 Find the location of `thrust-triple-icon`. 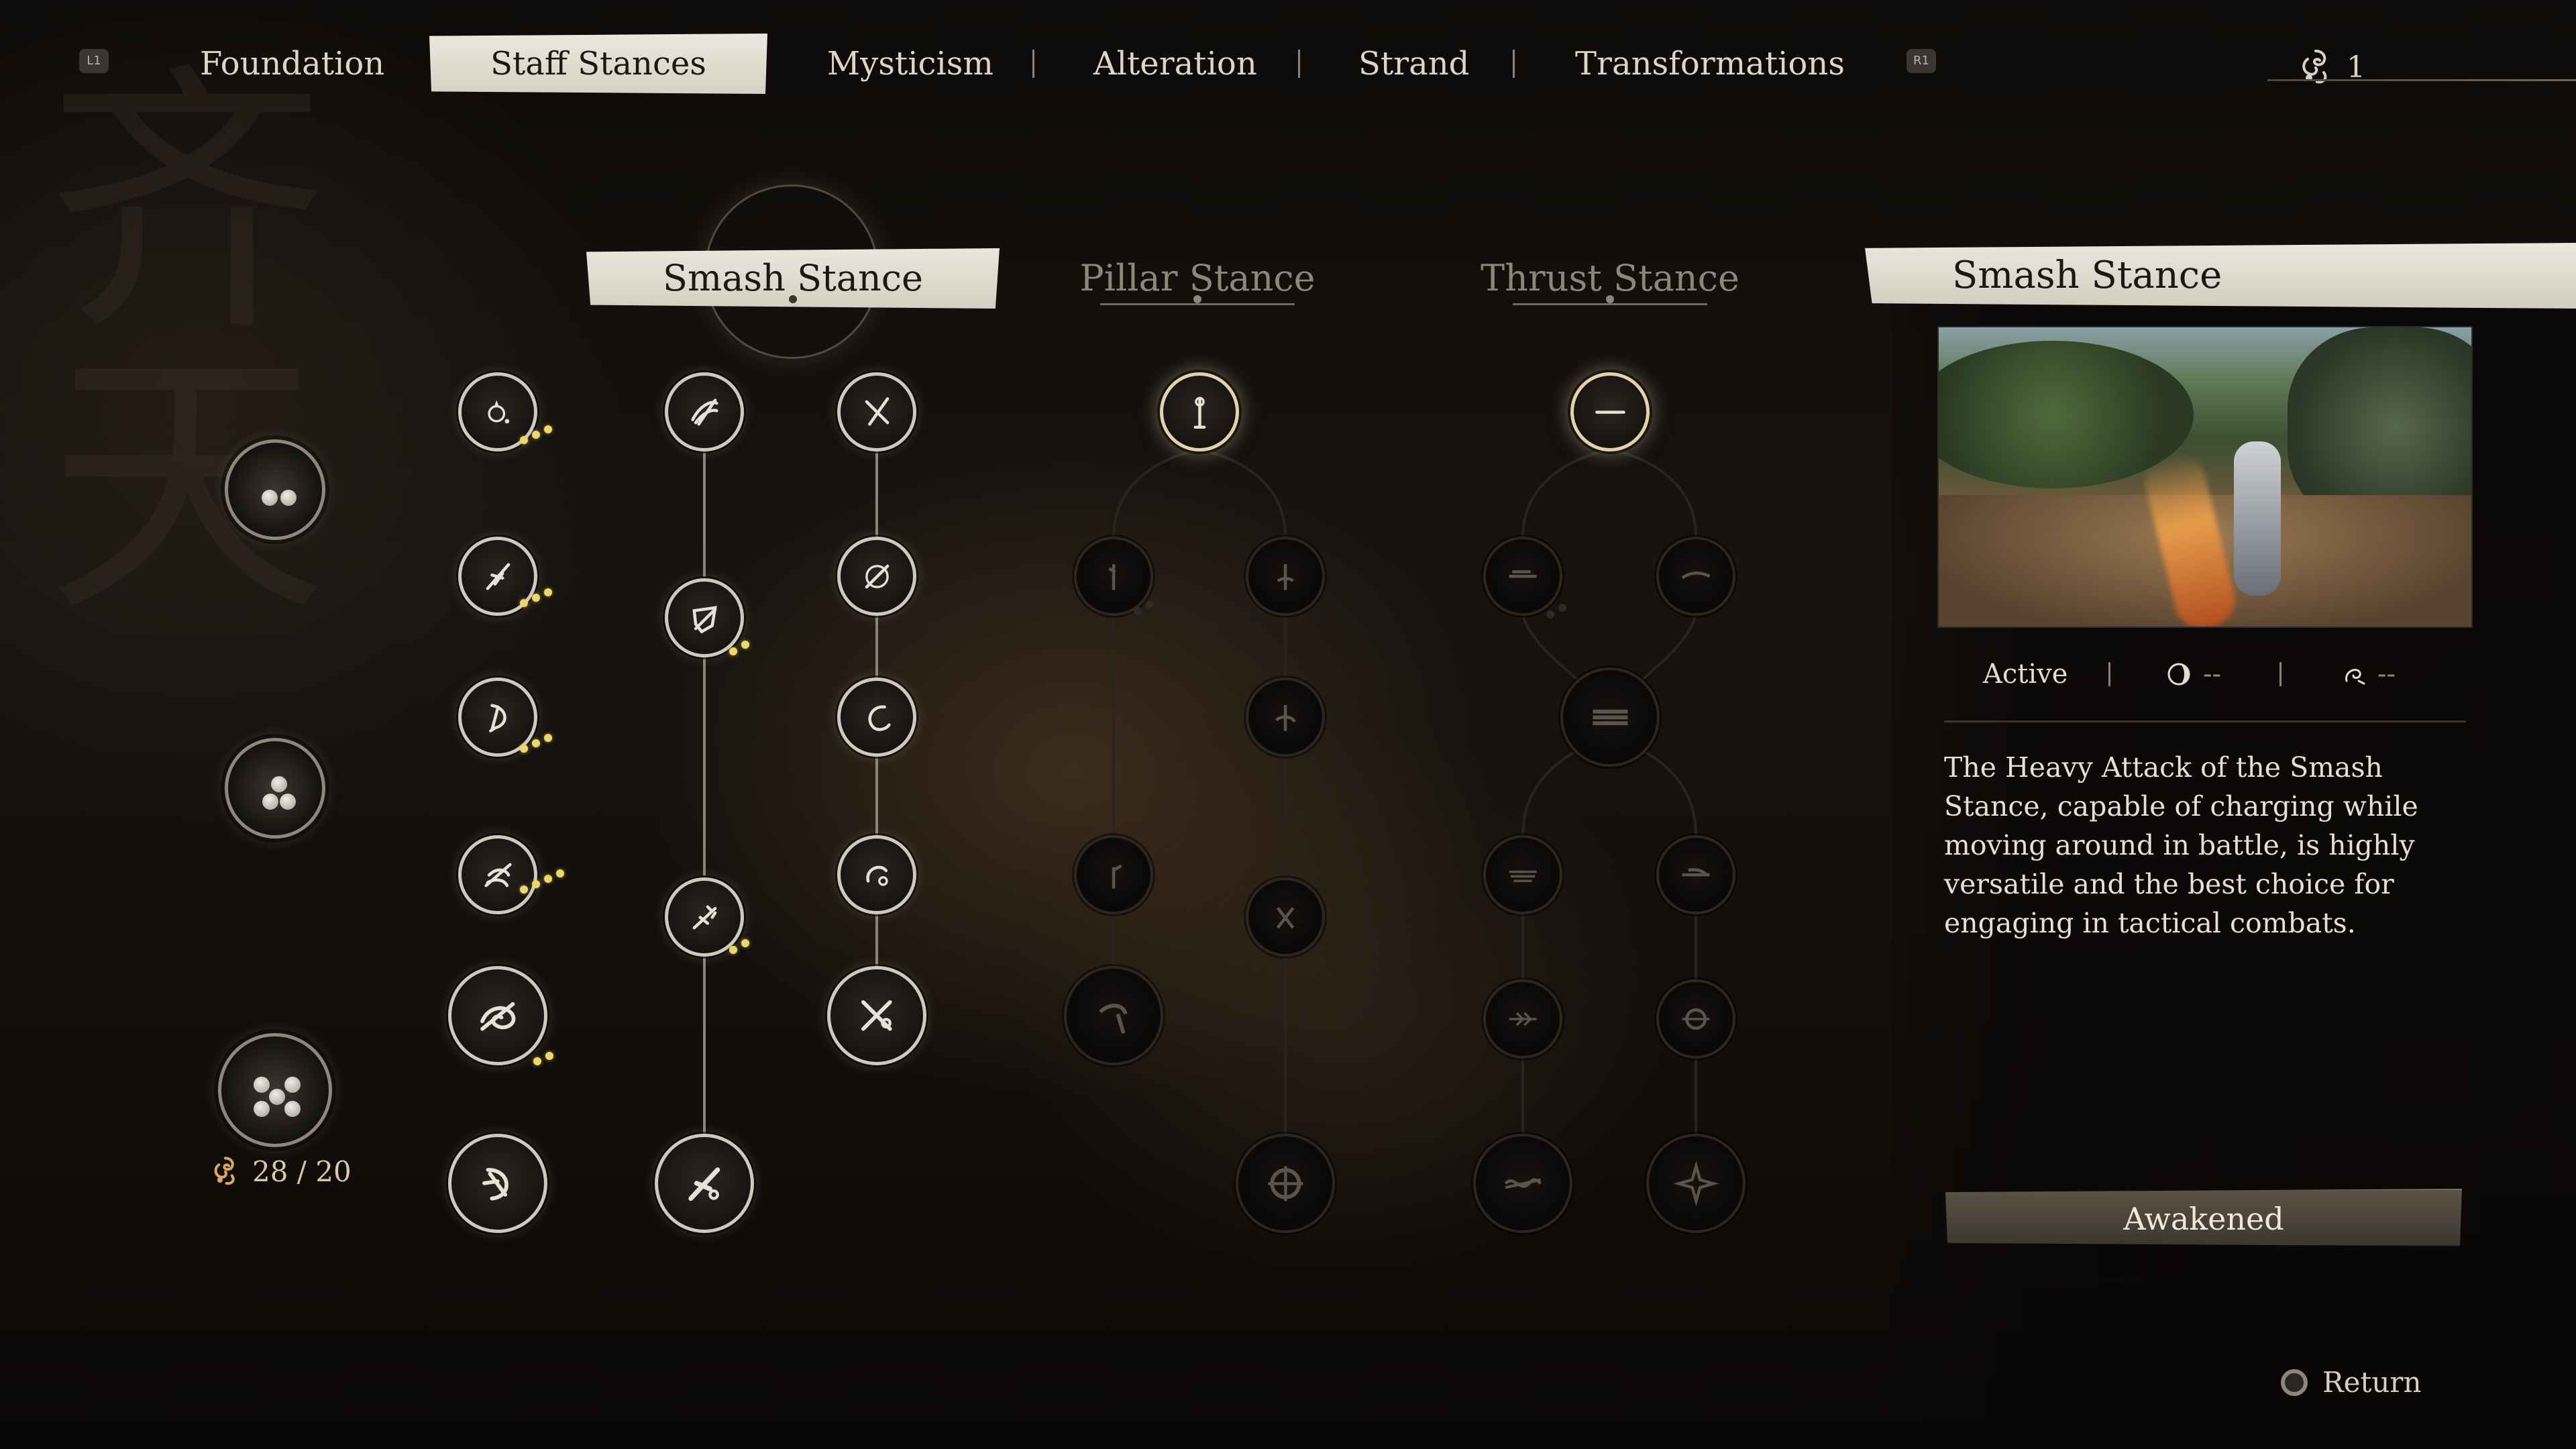

thrust-triple-icon is located at coordinates (1610, 717).